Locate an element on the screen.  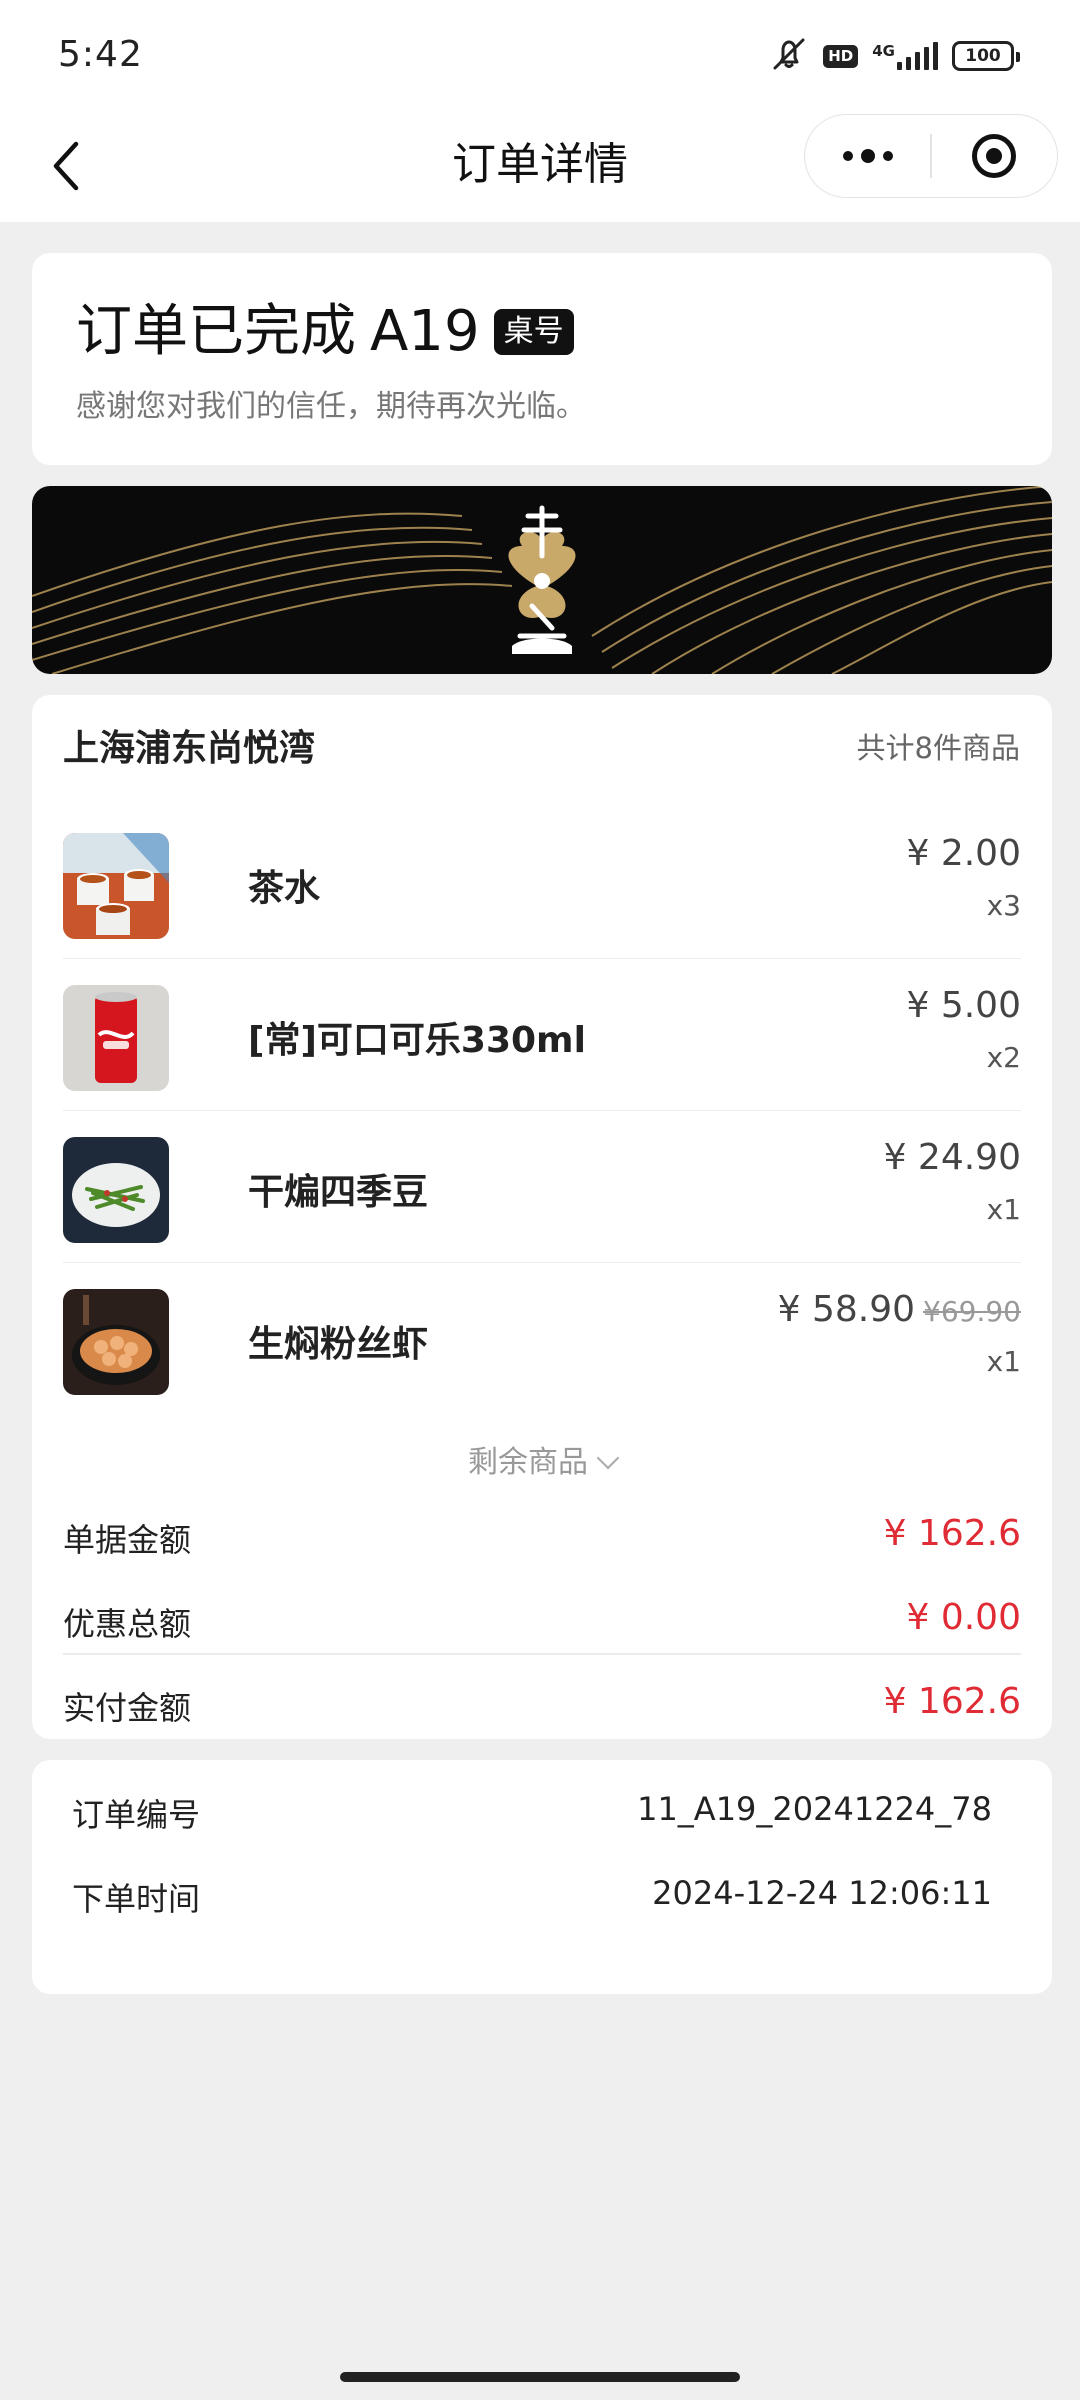
home-indicator is located at coordinates (540, 2377).